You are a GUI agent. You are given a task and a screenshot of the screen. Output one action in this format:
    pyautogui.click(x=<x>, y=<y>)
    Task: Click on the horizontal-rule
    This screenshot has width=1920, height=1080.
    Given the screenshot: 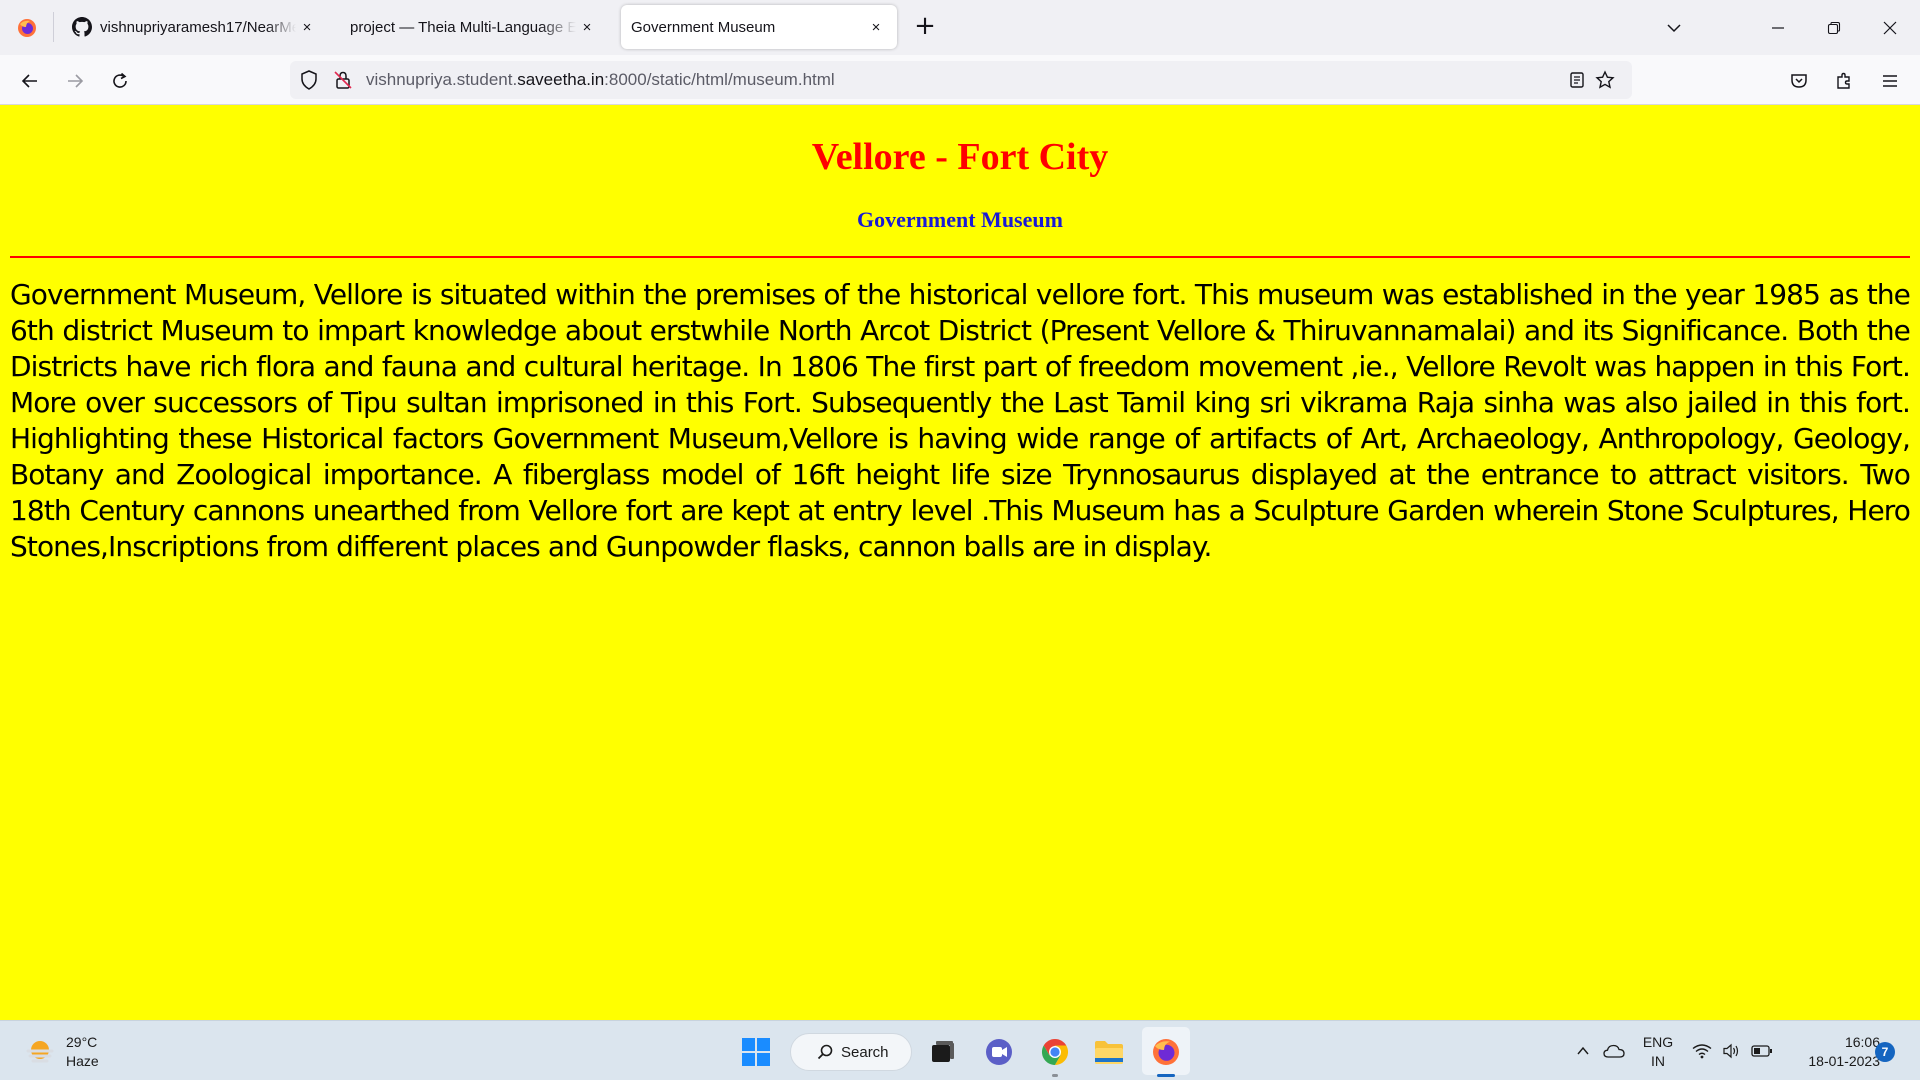 What is the action you would take?
    pyautogui.click(x=960, y=257)
    